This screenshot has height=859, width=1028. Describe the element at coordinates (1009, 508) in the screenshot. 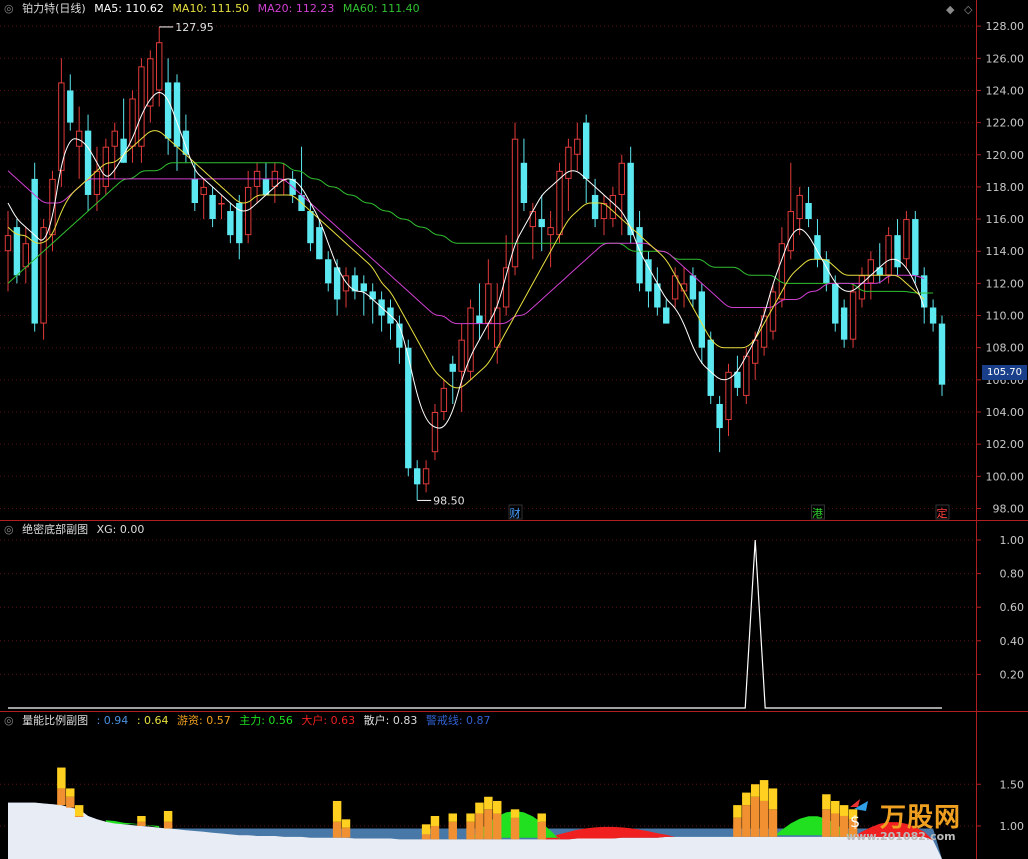

I see `y-tick-label: 98.00` at that location.